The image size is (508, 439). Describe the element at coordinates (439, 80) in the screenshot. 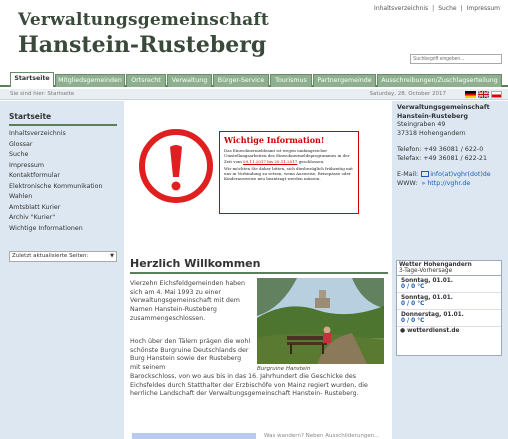

I see `tab-ausschreibungen: Ausschreibungen/Zuschlagserteilung` at that location.